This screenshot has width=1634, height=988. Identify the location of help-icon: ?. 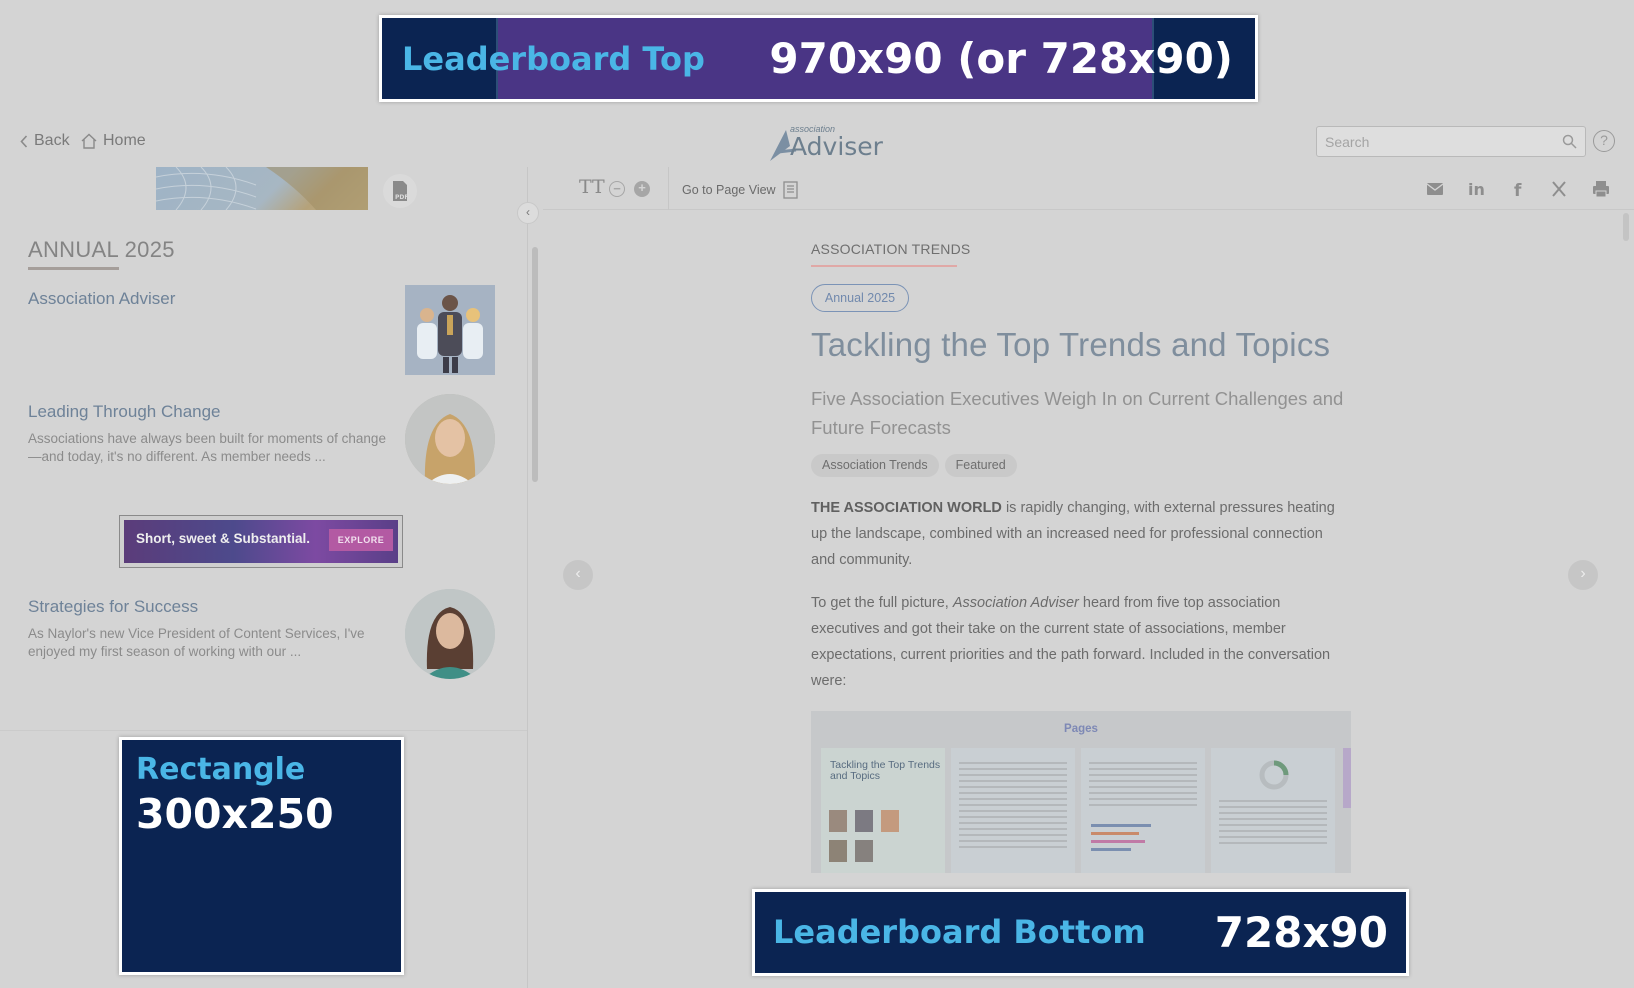
(1604, 141).